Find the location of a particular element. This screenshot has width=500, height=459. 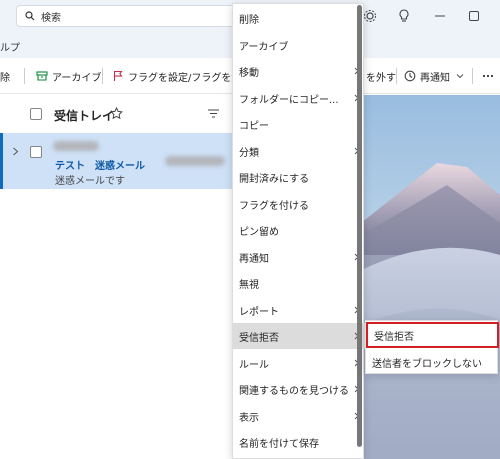

menu-item-label: アーカイブ is located at coordinates (264, 47).